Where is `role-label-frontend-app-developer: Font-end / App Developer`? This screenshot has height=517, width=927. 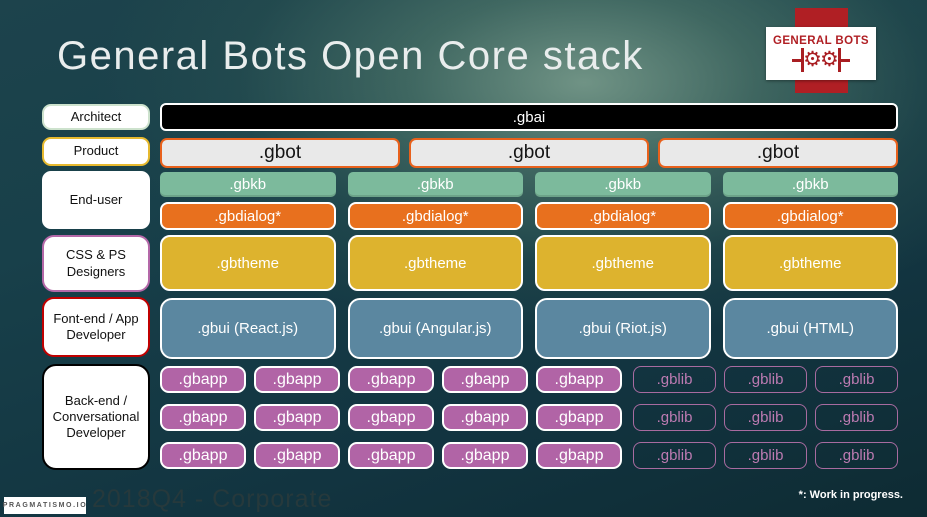 role-label-frontend-app-developer: Font-end / App Developer is located at coordinates (96, 327).